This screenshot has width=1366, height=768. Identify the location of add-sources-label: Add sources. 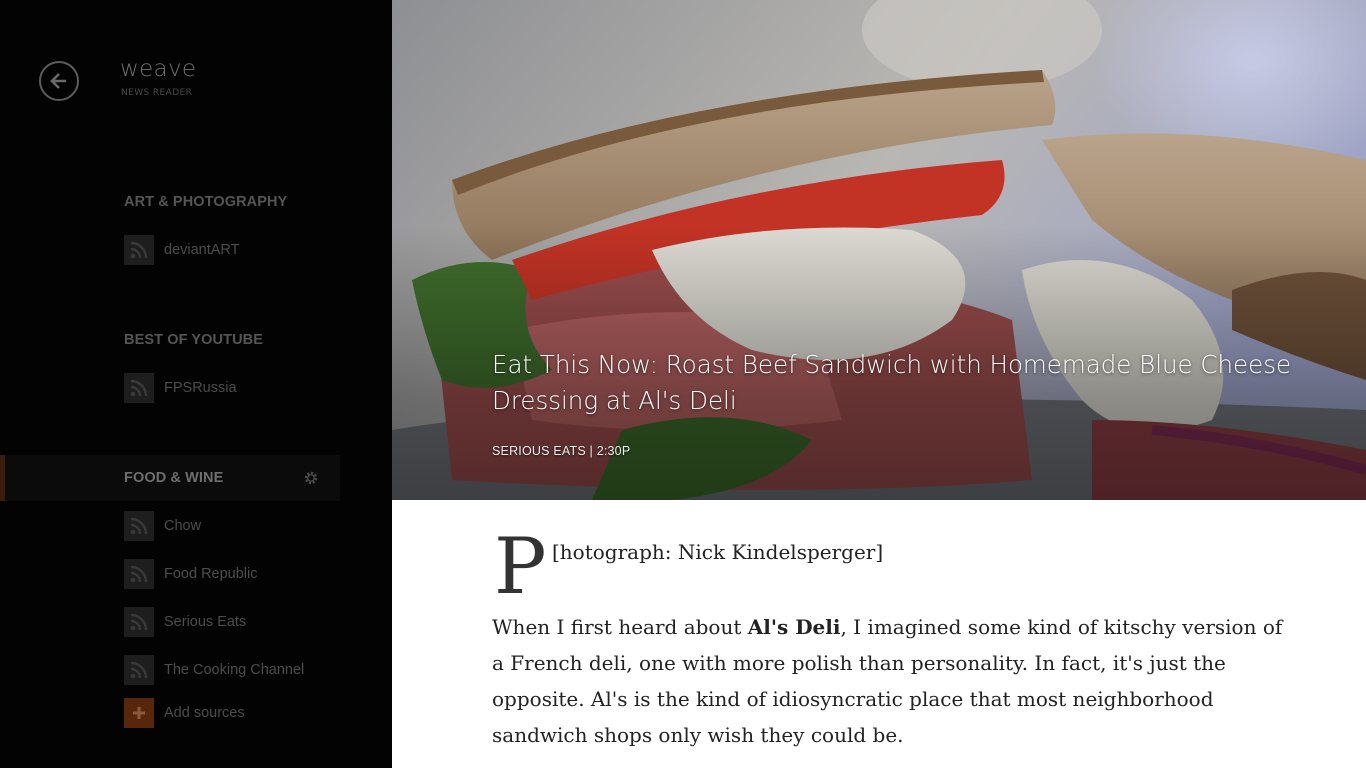
(204, 713).